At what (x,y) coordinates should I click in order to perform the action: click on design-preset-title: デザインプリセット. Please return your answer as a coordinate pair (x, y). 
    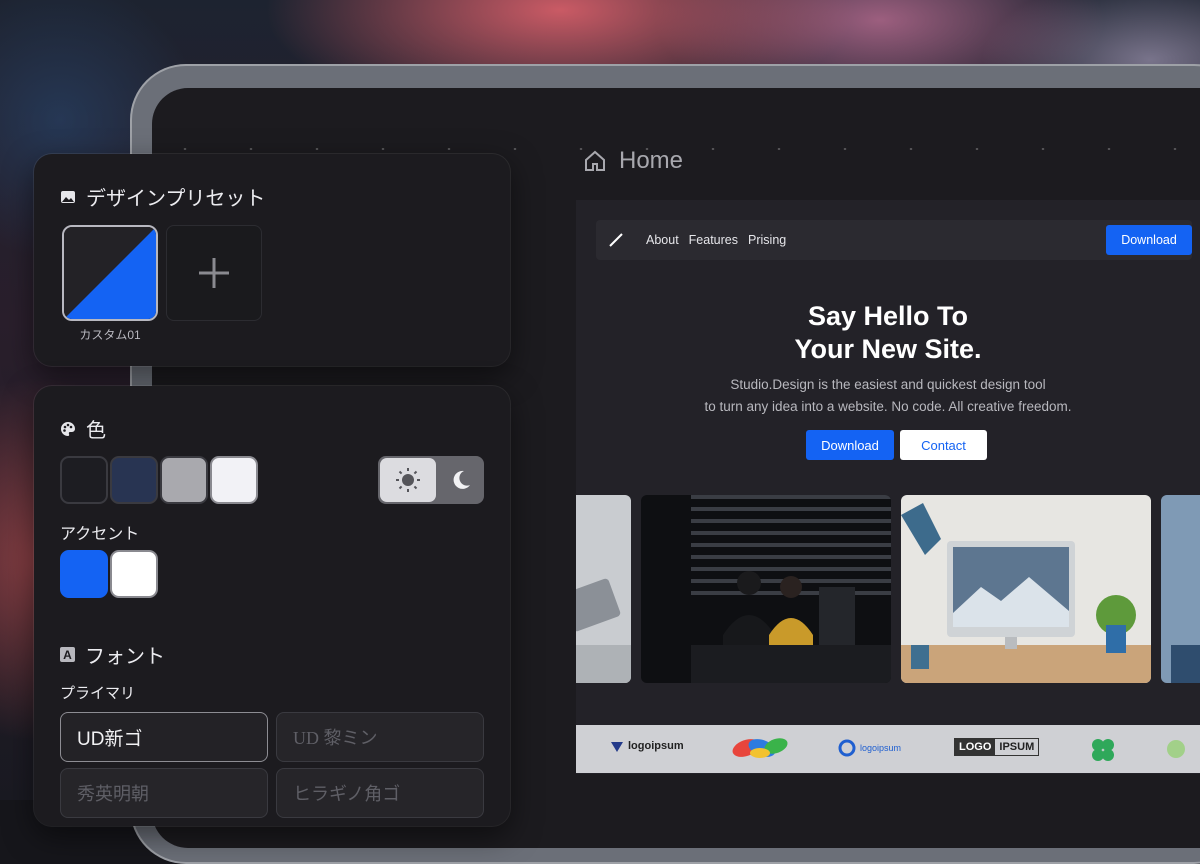
    Looking at the image, I should click on (176, 199).